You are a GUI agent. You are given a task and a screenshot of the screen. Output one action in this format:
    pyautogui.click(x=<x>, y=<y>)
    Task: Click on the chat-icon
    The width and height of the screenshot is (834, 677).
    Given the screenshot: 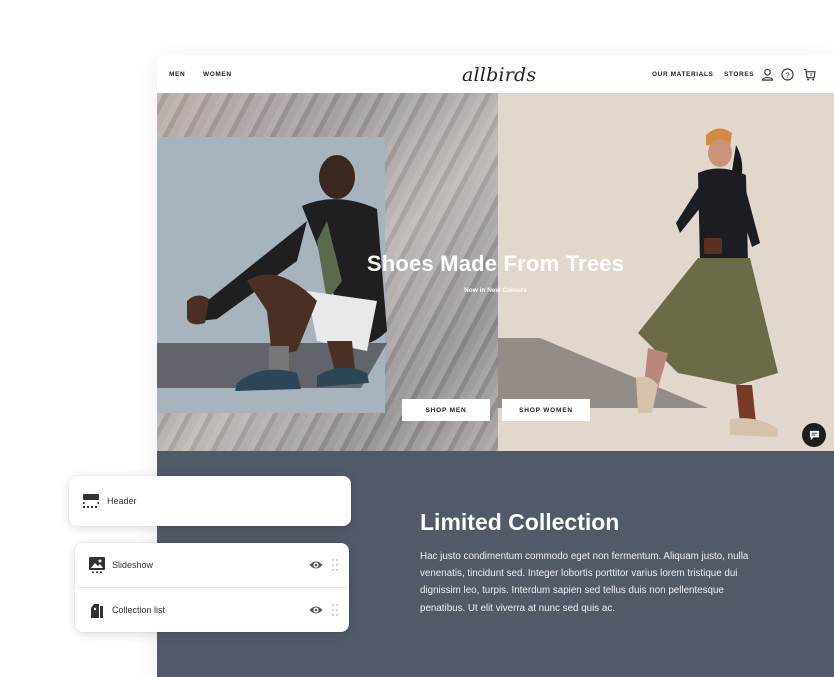 What is the action you would take?
    pyautogui.click(x=814, y=435)
    